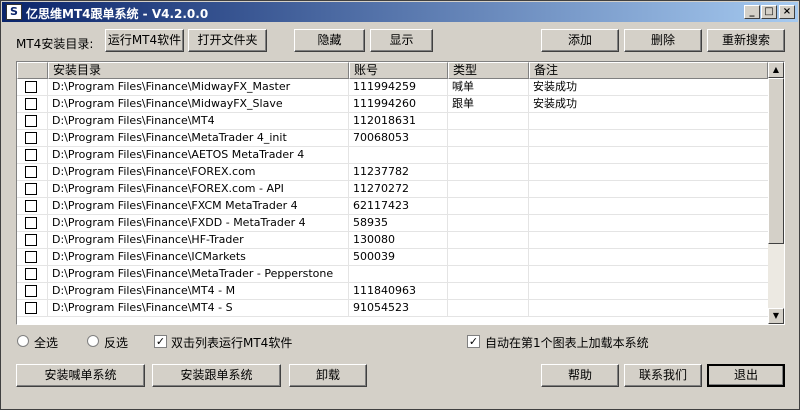 The image size is (800, 410). I want to click on invert-label: 反选, so click(116, 342).